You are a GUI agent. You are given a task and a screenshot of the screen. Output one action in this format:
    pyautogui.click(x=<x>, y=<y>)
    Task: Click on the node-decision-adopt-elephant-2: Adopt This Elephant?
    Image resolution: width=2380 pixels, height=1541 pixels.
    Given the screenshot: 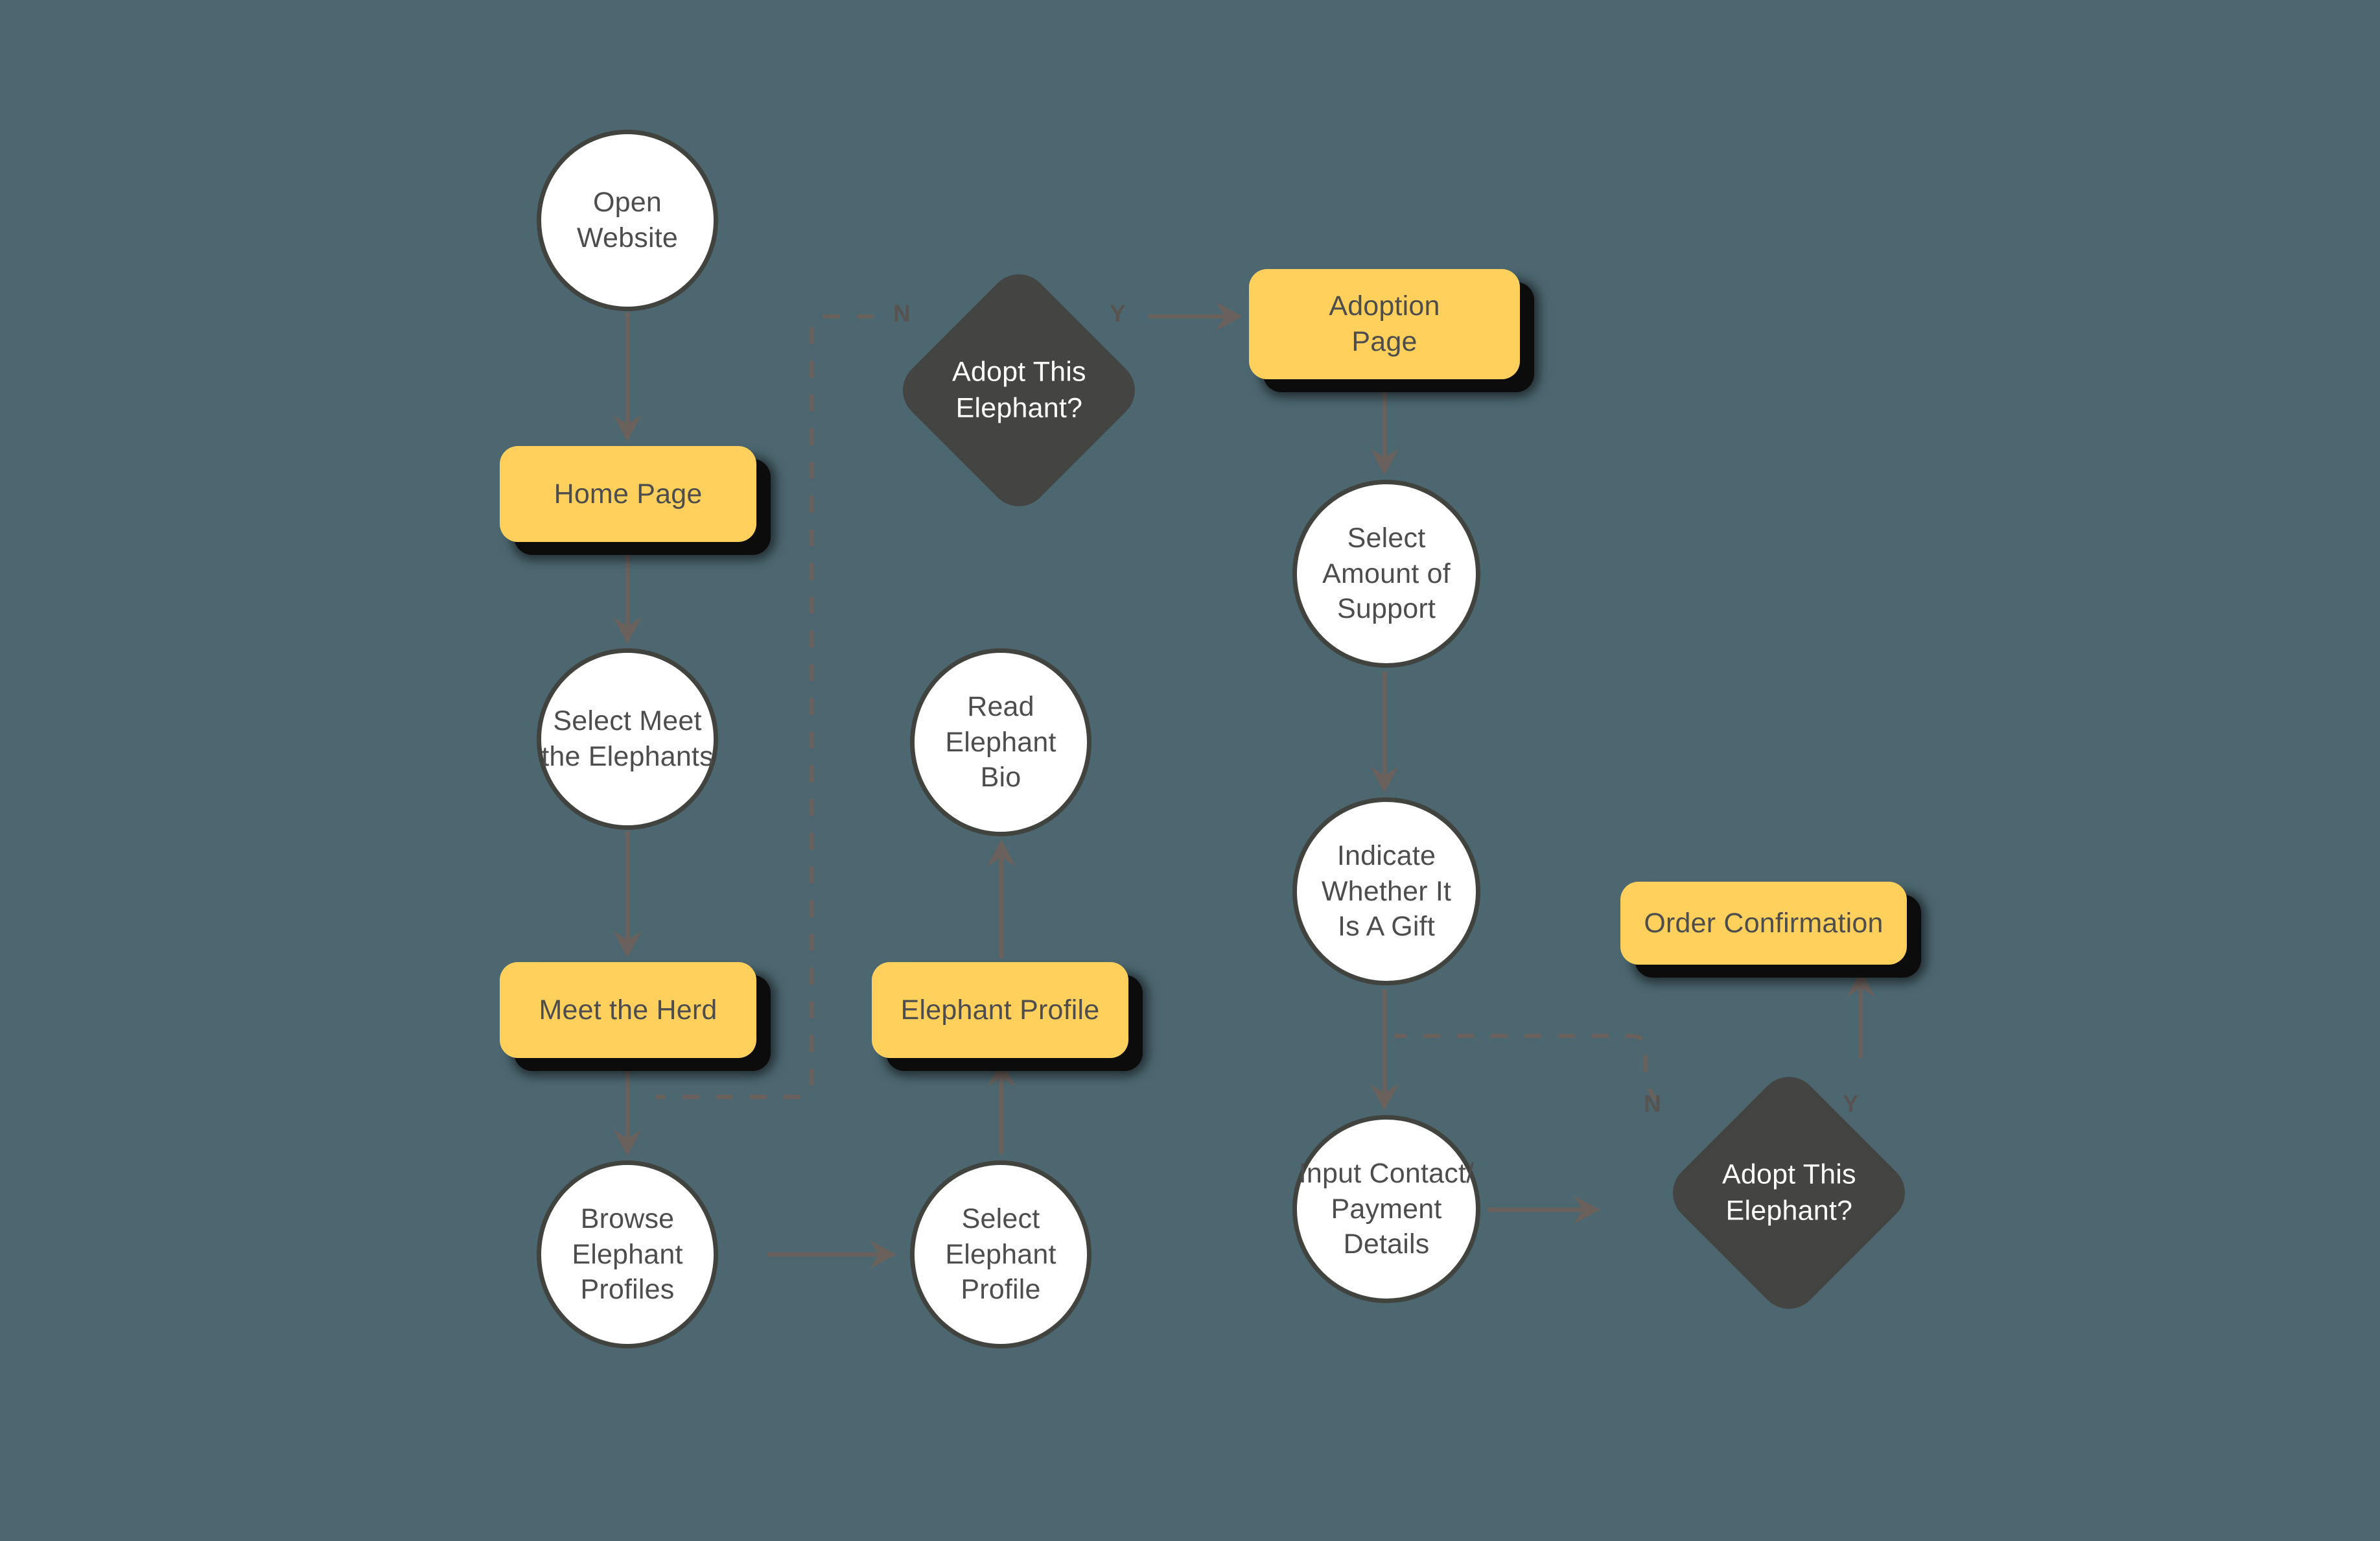 What is the action you would take?
    pyautogui.click(x=1789, y=1193)
    